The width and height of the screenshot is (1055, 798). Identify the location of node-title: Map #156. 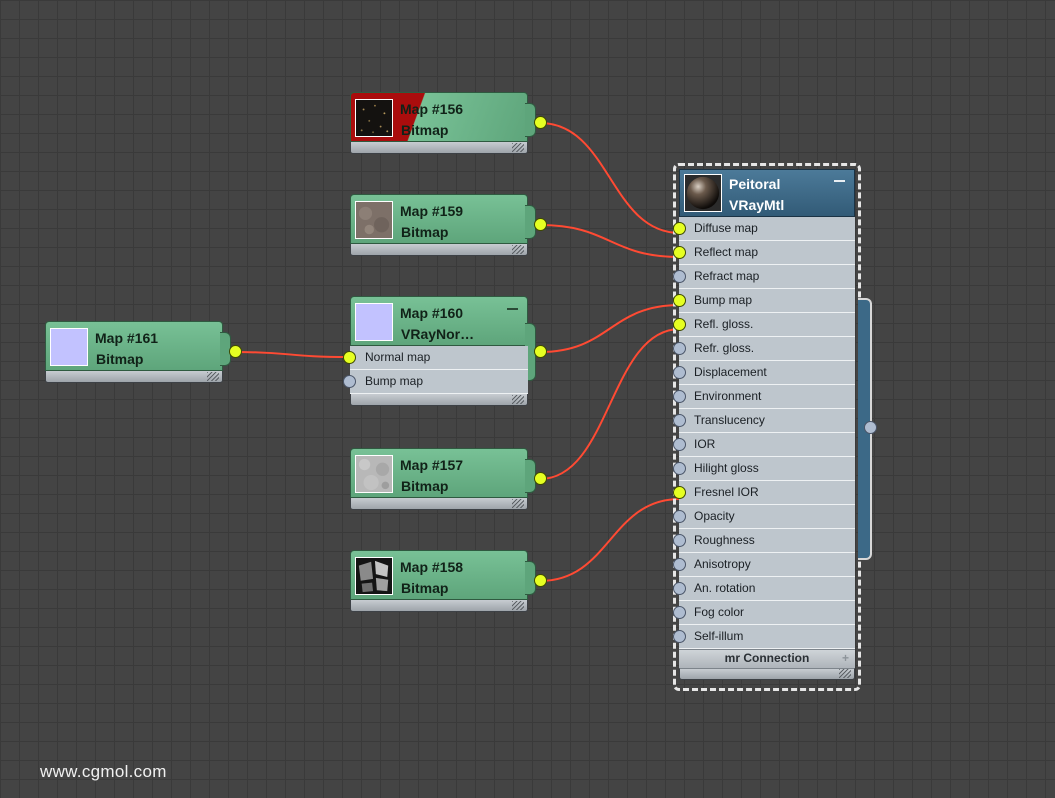
(432, 109).